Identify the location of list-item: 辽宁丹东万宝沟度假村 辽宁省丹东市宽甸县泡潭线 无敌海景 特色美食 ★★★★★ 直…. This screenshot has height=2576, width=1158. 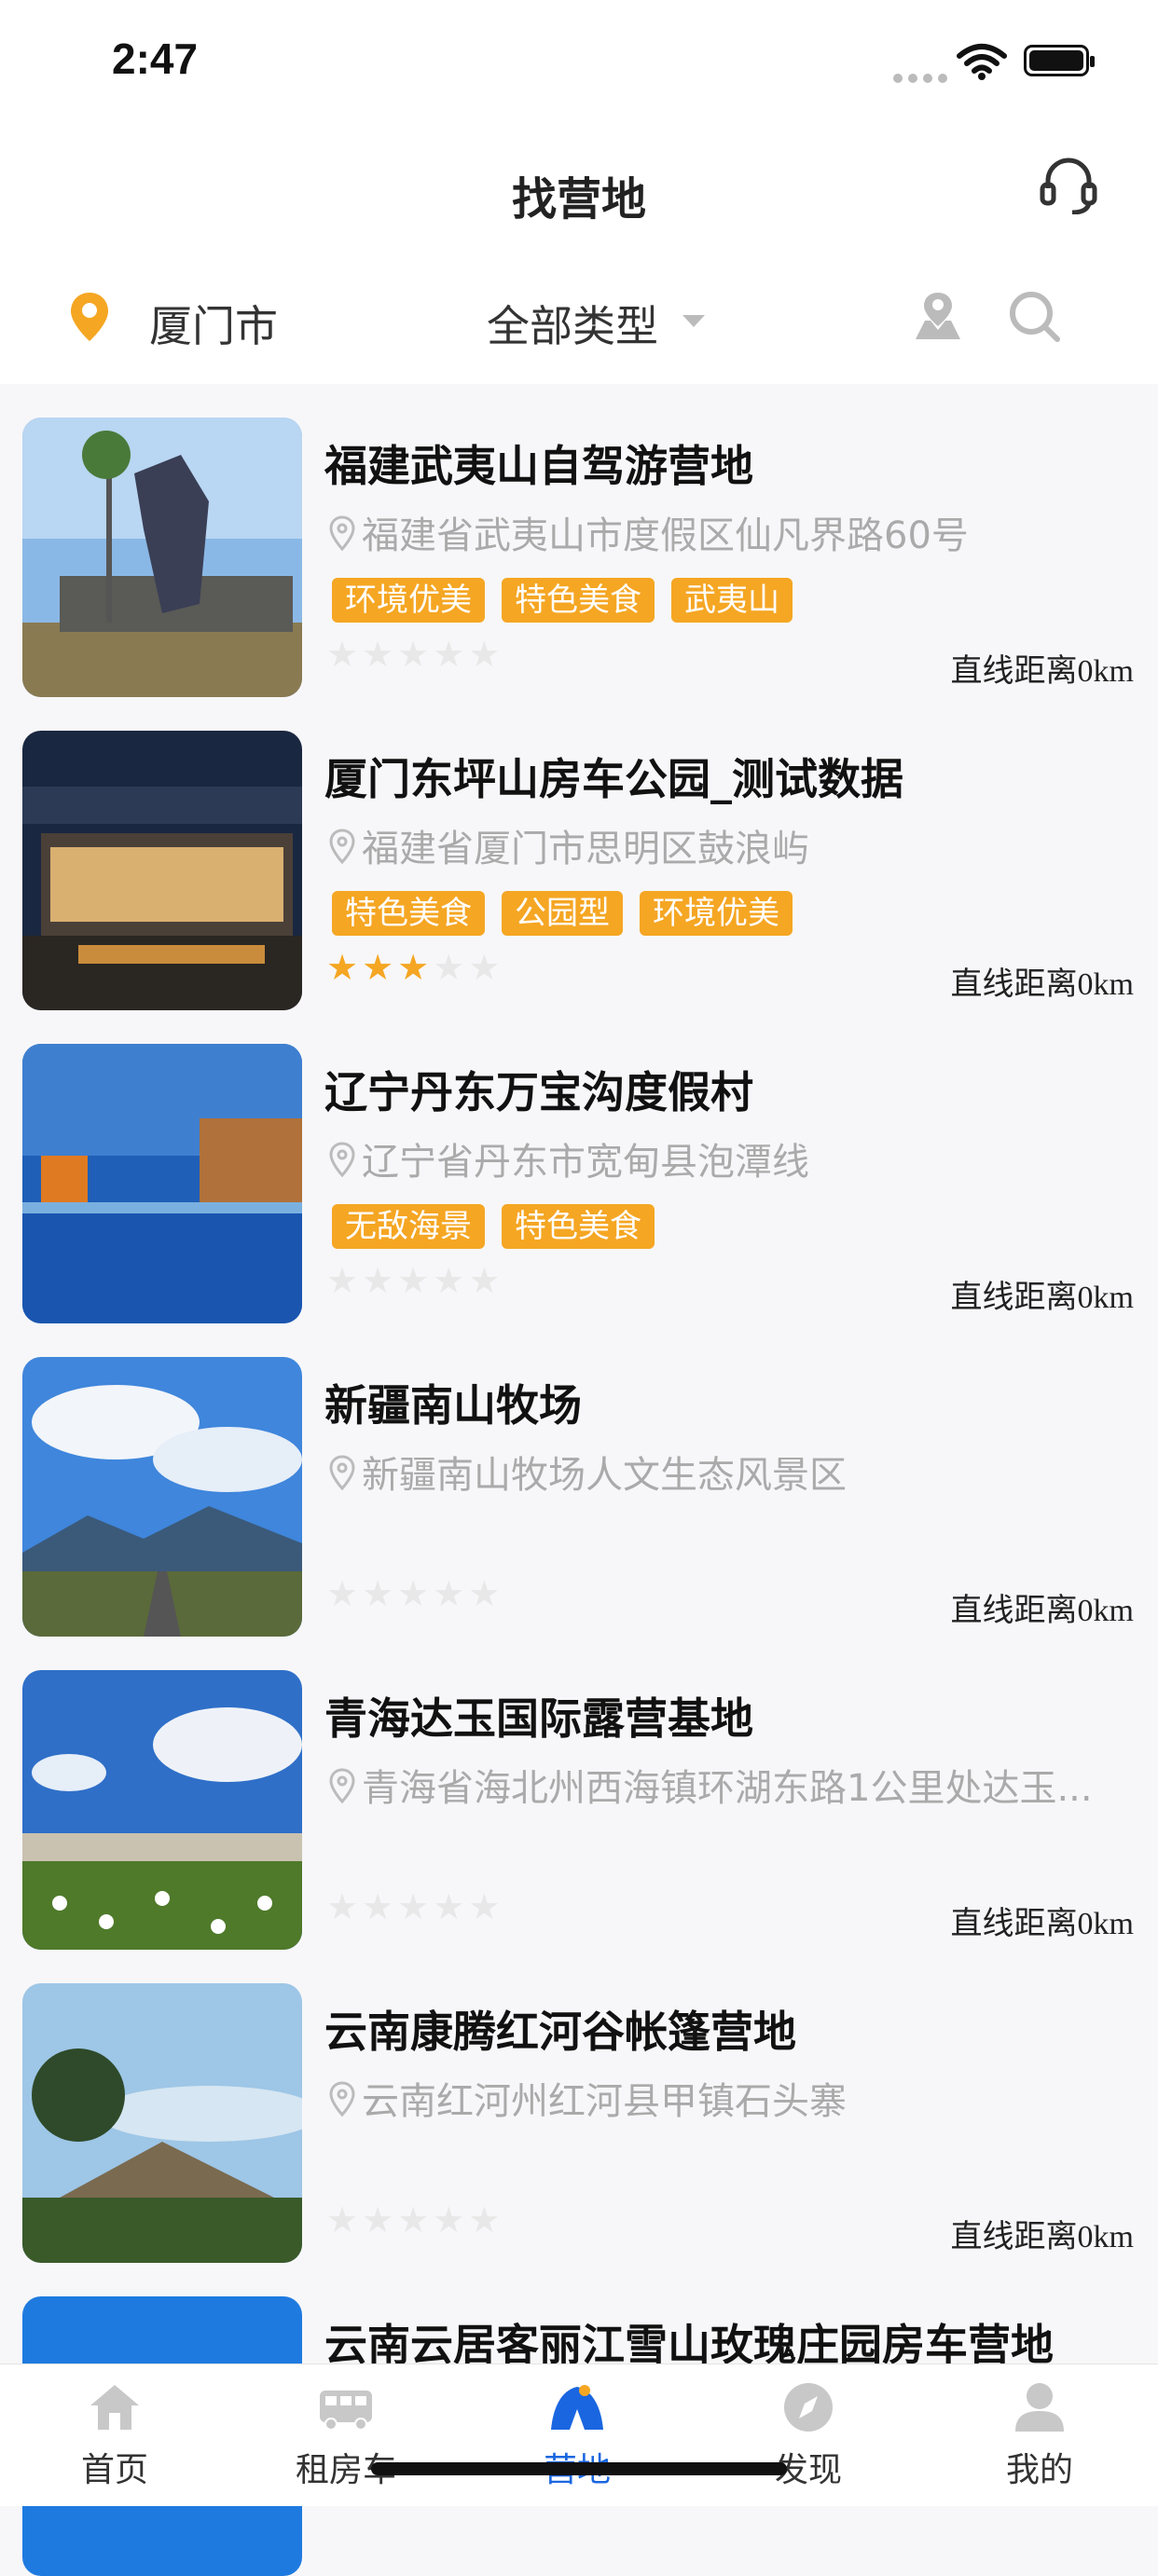
(579, 1166).